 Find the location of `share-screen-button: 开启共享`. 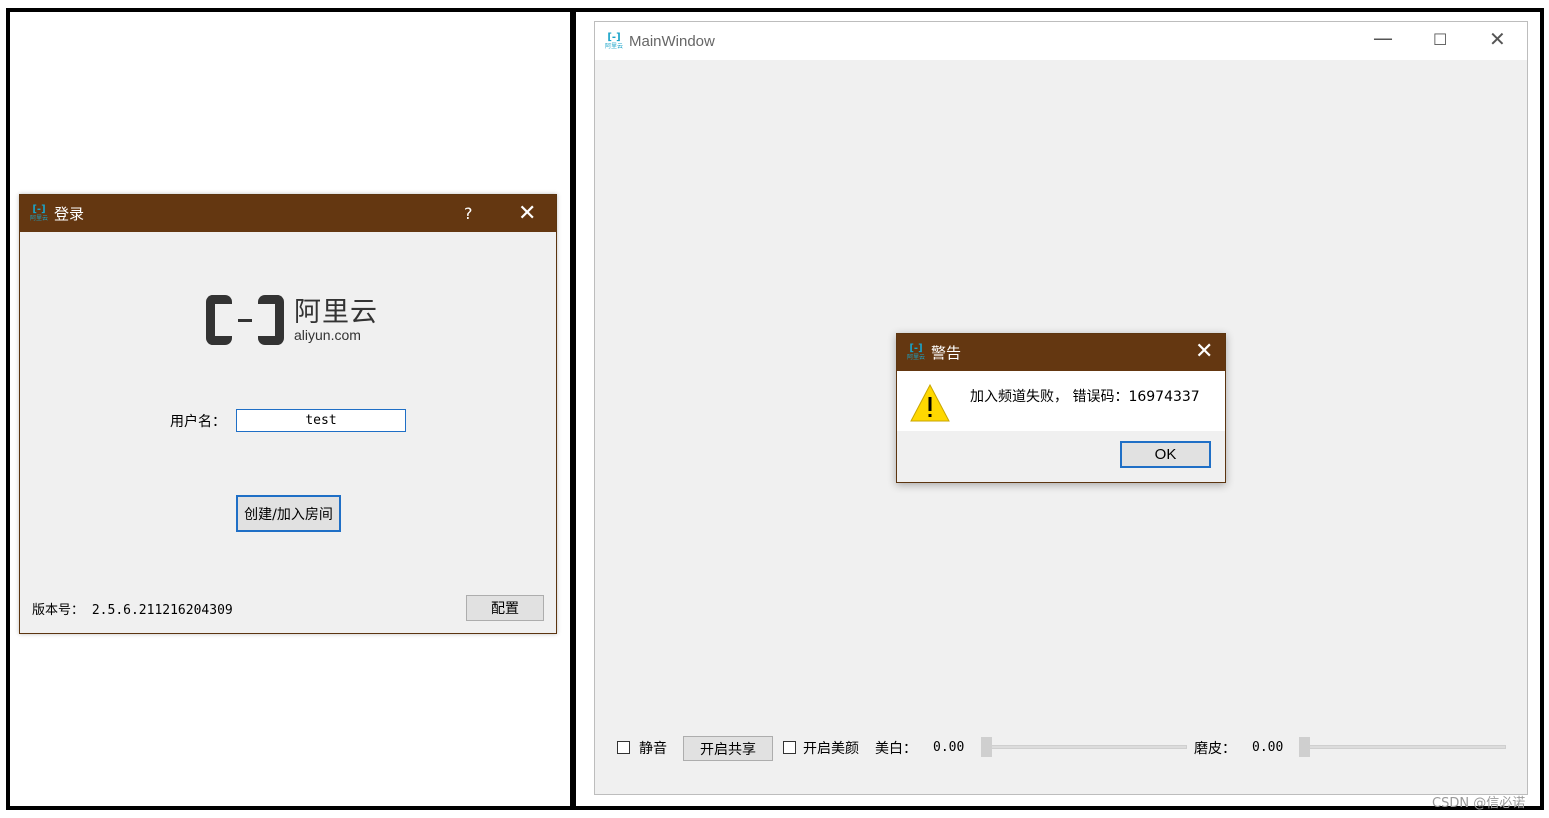

share-screen-button: 开启共享 is located at coordinates (728, 748).